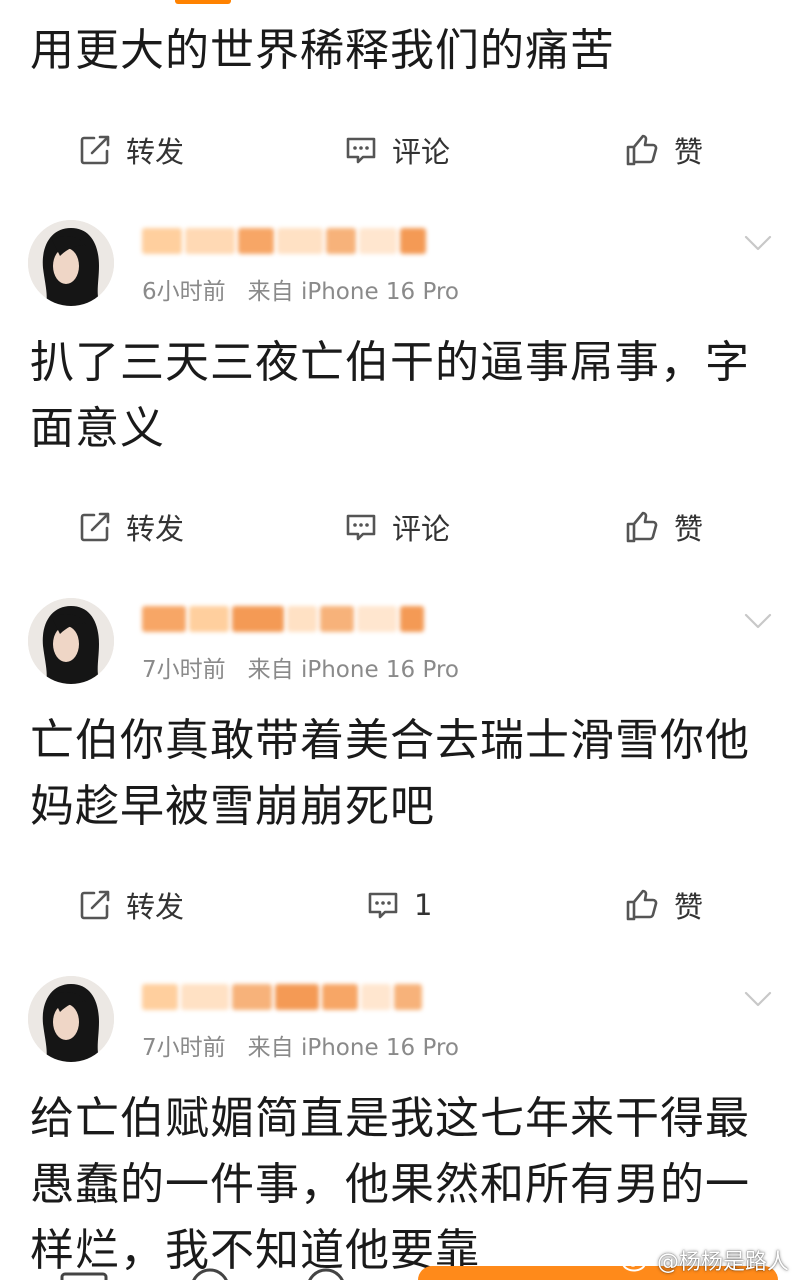 The width and height of the screenshot is (799, 1280). What do you see at coordinates (390, 395) in the screenshot?
I see `post-text: 扒了三天三夜亡伯干的逼事屌事，字面意义` at bounding box center [390, 395].